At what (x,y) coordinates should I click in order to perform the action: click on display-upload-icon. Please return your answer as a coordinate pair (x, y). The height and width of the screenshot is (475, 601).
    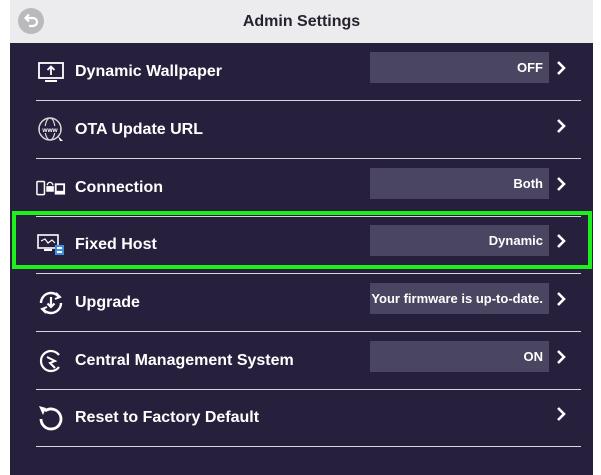
    Looking at the image, I should click on (51, 72).